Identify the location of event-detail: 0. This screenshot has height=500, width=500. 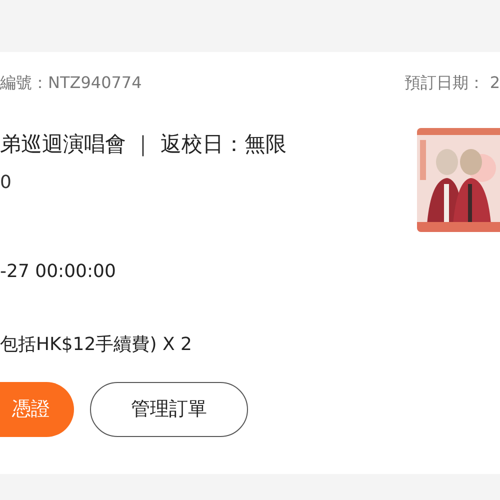
(6, 183).